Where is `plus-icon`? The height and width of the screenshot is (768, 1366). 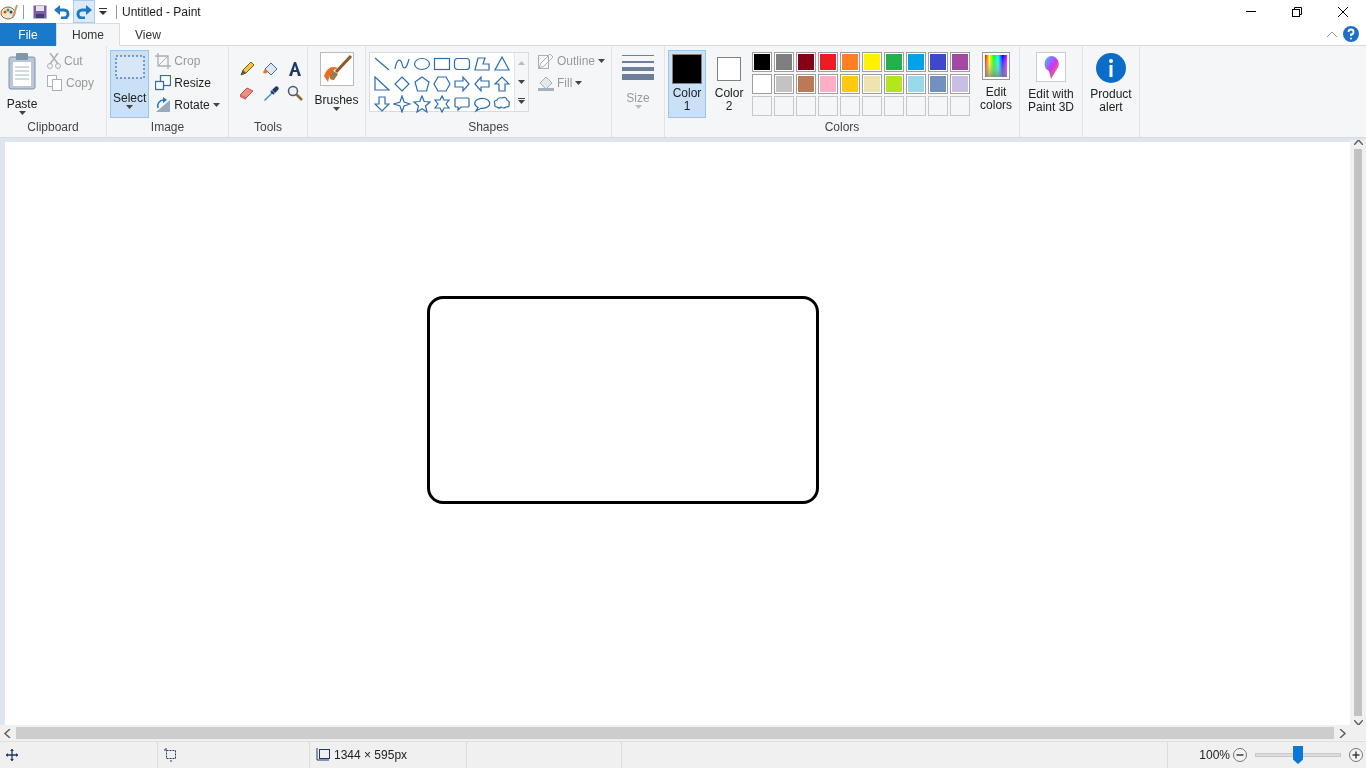
plus-icon is located at coordinates (1356, 755).